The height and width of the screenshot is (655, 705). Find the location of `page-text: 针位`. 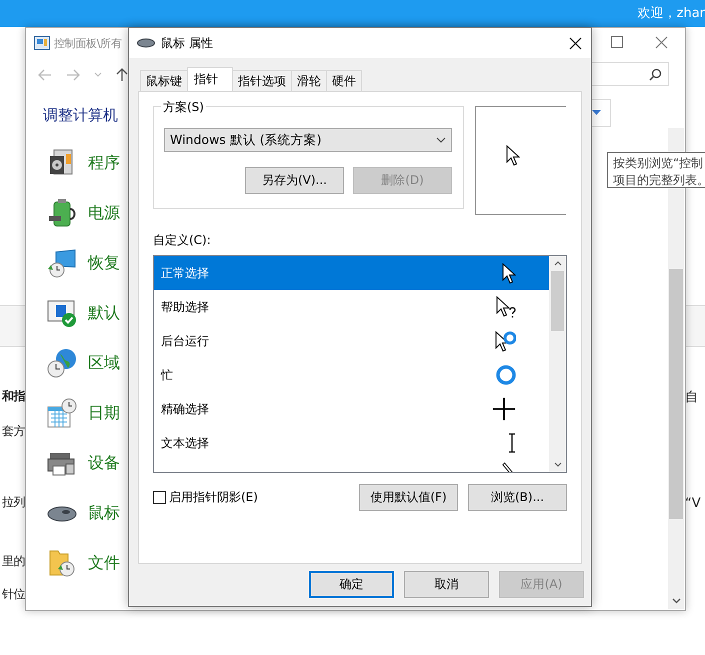

page-text: 针位 is located at coordinates (13, 594).